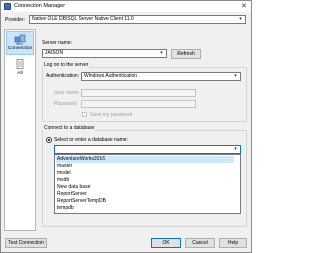  Describe the element at coordinates (67, 93) in the screenshot. I see `username-label: User name:` at that location.